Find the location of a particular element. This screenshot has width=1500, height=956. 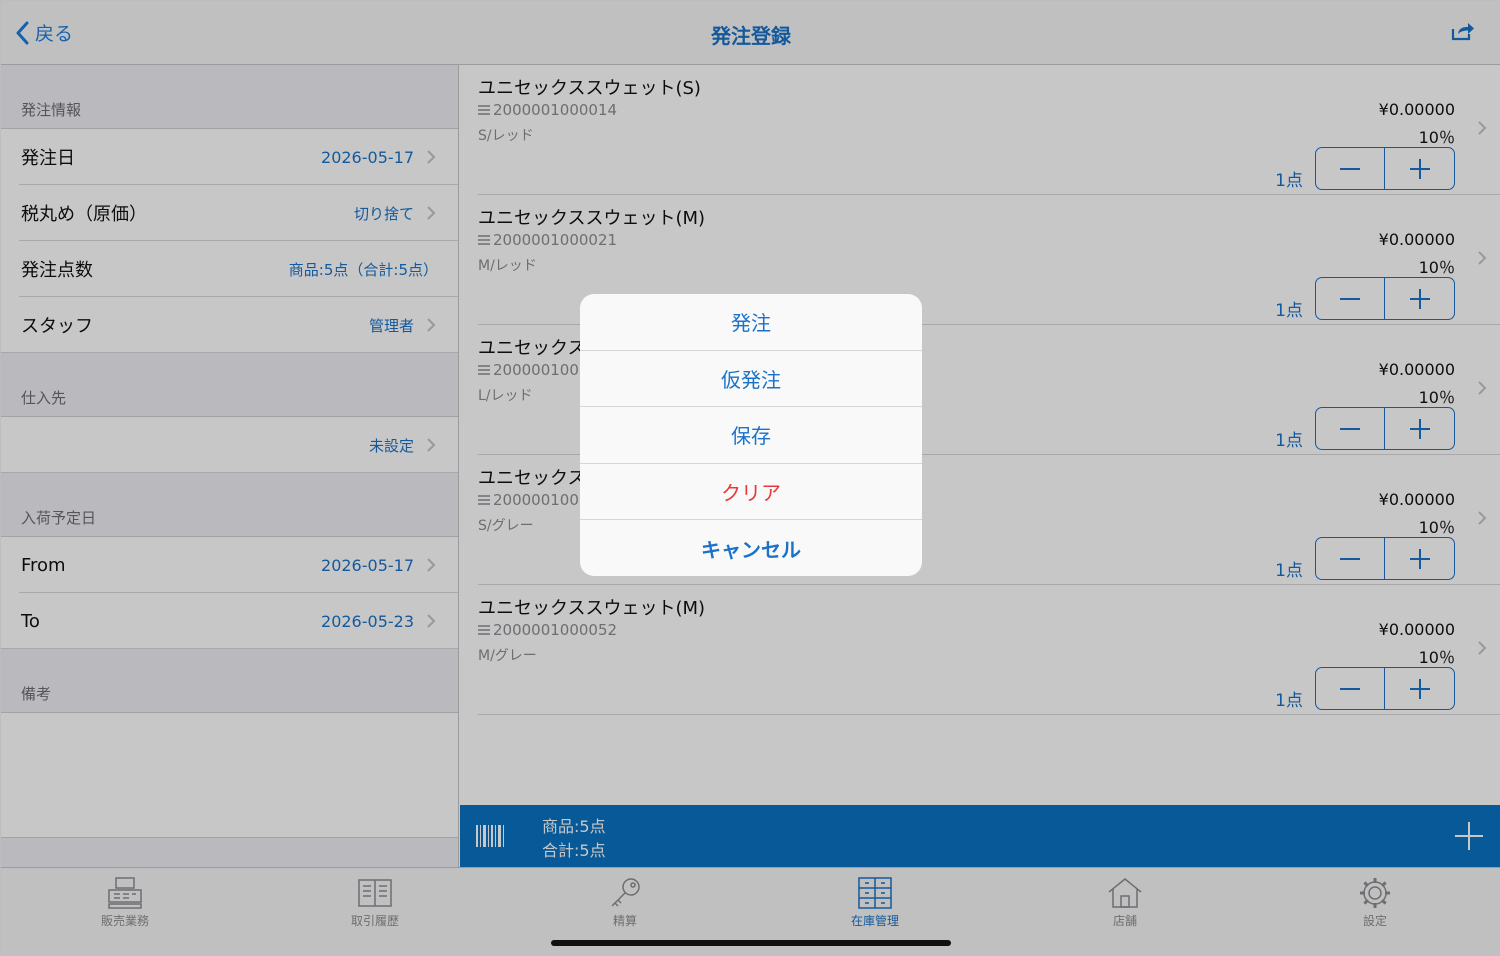

save-button: 保存 is located at coordinates (751, 435).